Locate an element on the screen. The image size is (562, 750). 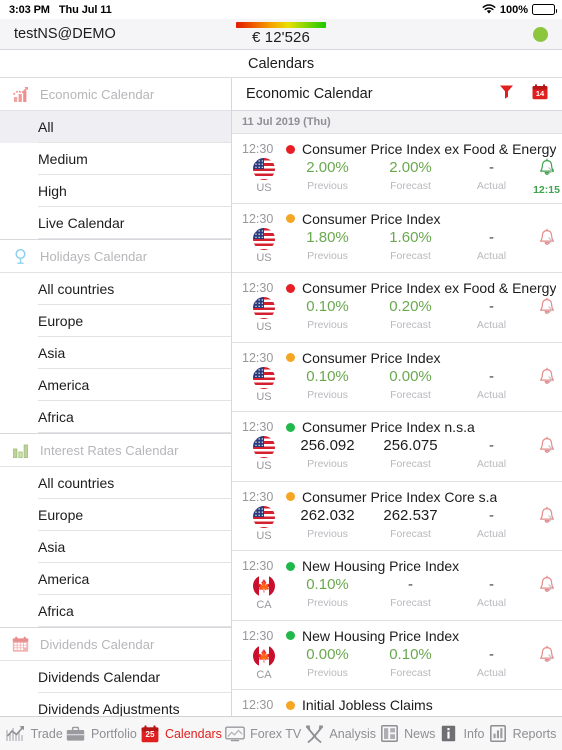
event-row-bottom: US 256.092 Previous 256.075 Forecast - Actual is located at coordinates (397, 454).